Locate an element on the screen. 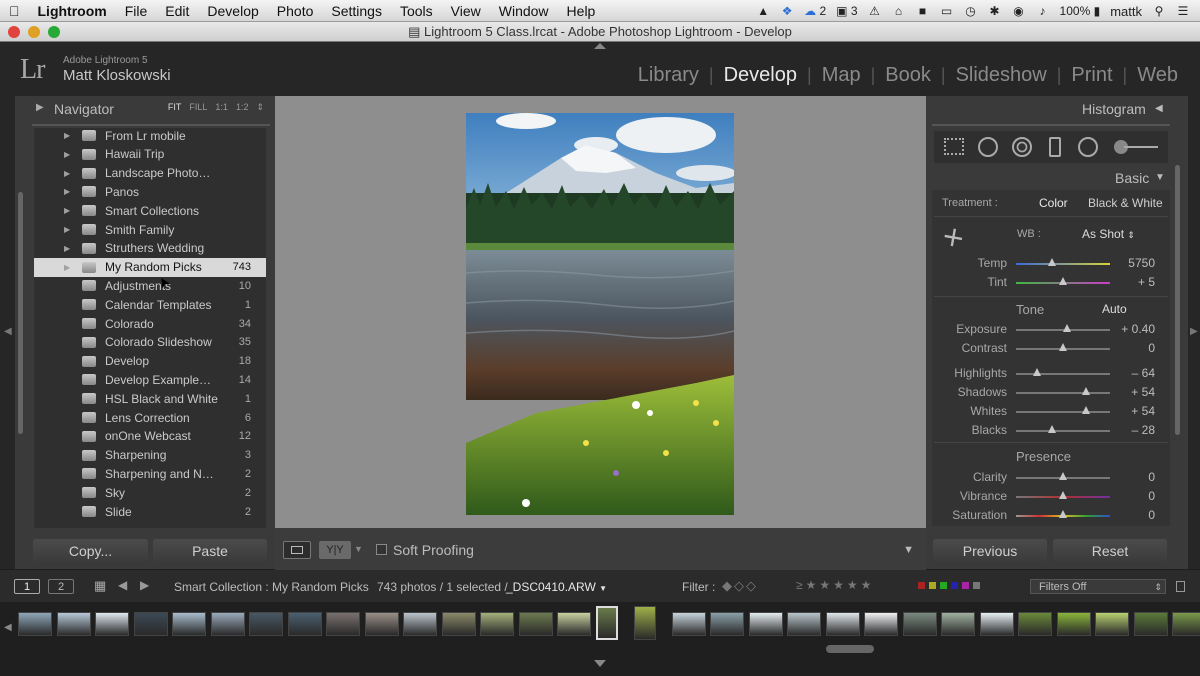  graduated-filter-icon is located at coordinates (1055, 147).